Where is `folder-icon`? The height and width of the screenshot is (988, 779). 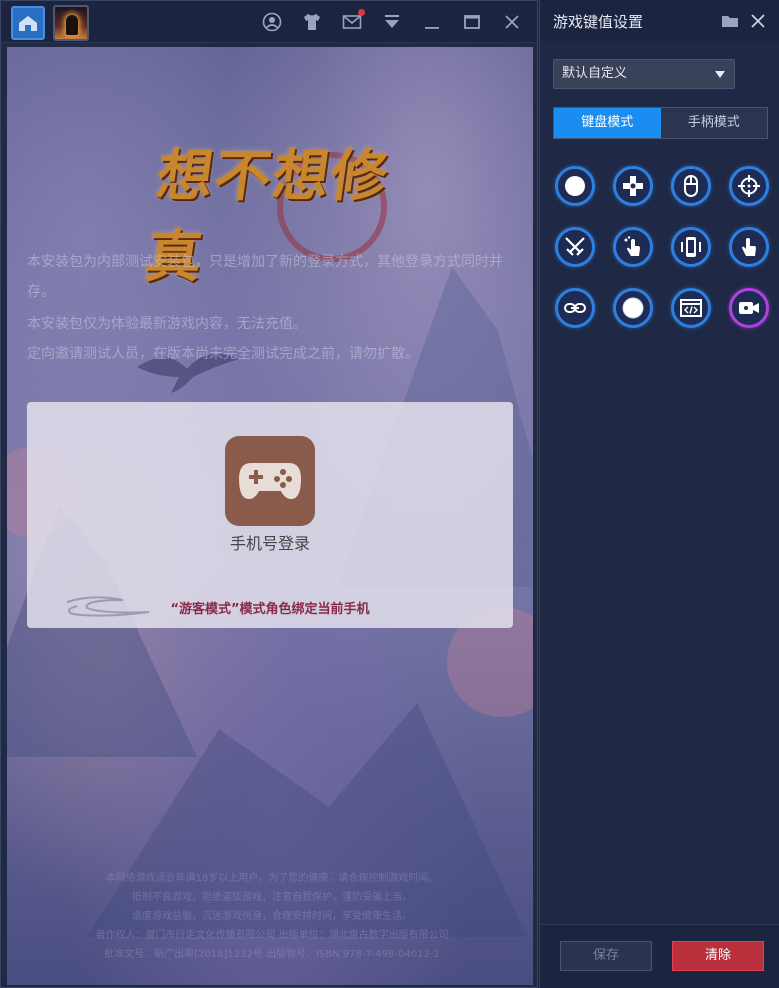
folder-icon is located at coordinates (730, 21).